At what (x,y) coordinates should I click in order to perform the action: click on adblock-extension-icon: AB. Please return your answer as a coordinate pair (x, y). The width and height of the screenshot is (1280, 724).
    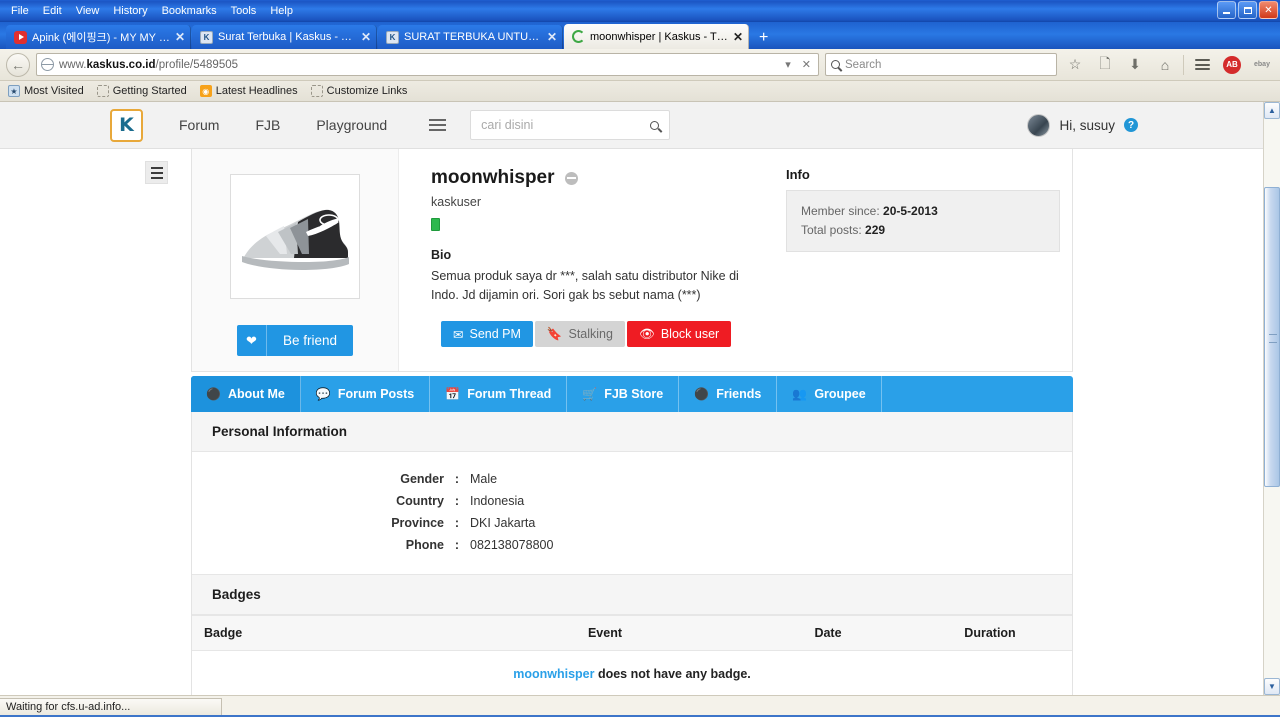
    Looking at the image, I should click on (1232, 65).